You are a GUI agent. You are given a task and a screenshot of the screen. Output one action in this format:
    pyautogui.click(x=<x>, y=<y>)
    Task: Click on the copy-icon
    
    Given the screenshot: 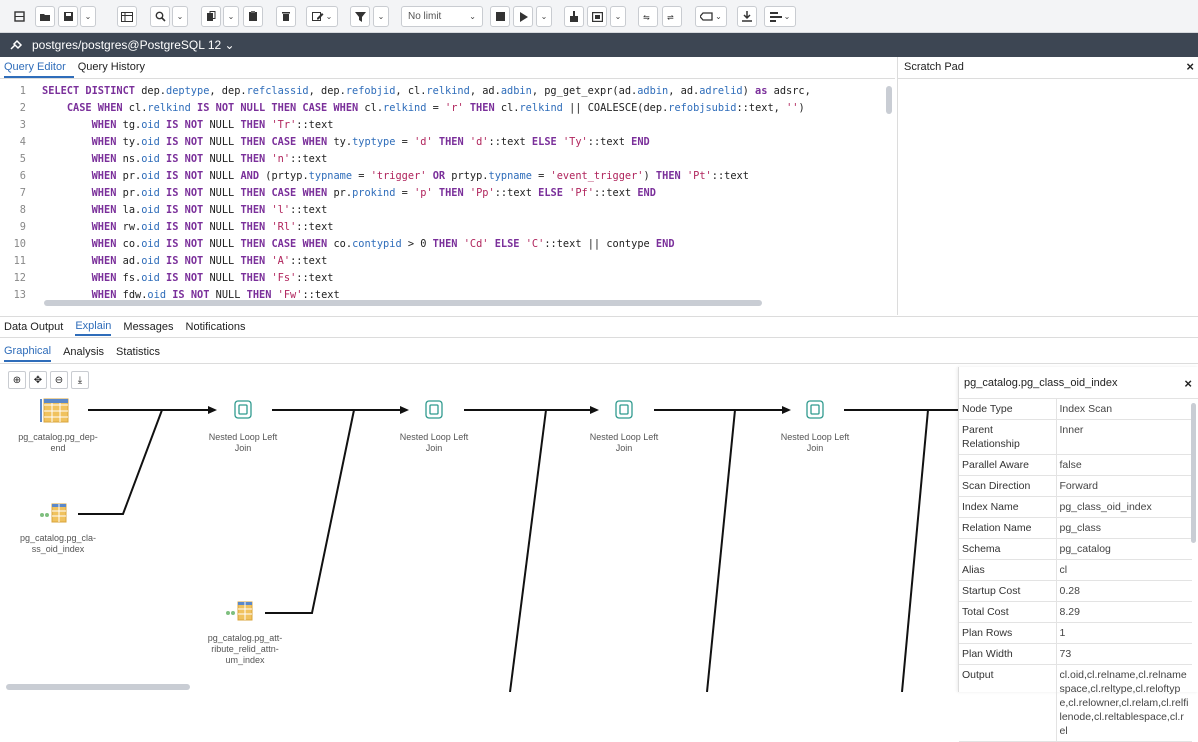 What is the action you would take?
    pyautogui.click(x=211, y=16)
    